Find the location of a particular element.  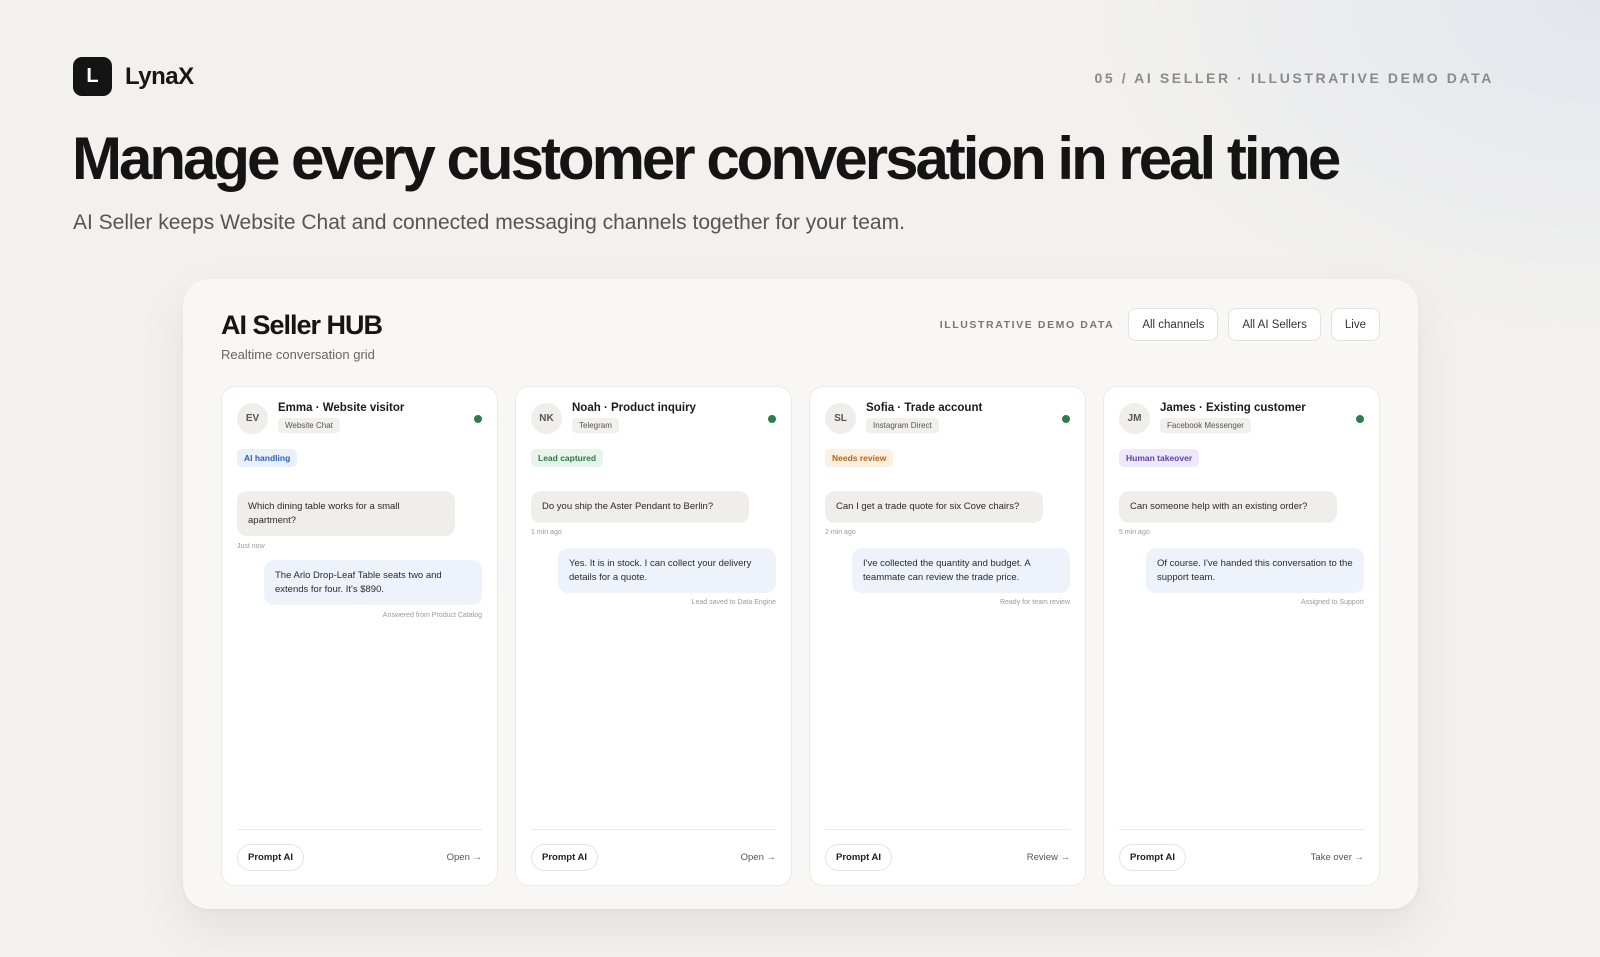

reply-note: Ready for team review is located at coordinates (1034, 602).